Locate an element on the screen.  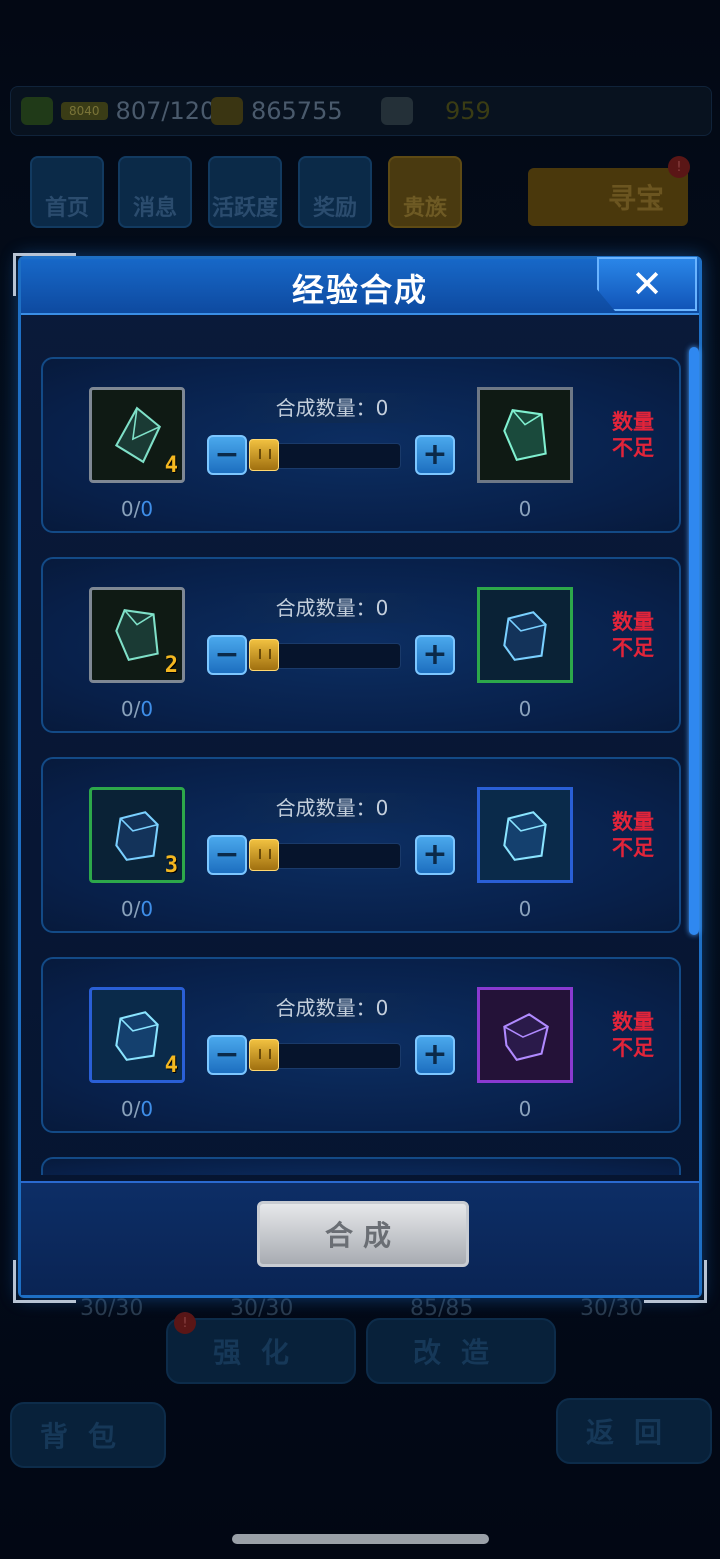
dialog-footer: 合成 is located at coordinates (360, 1238).